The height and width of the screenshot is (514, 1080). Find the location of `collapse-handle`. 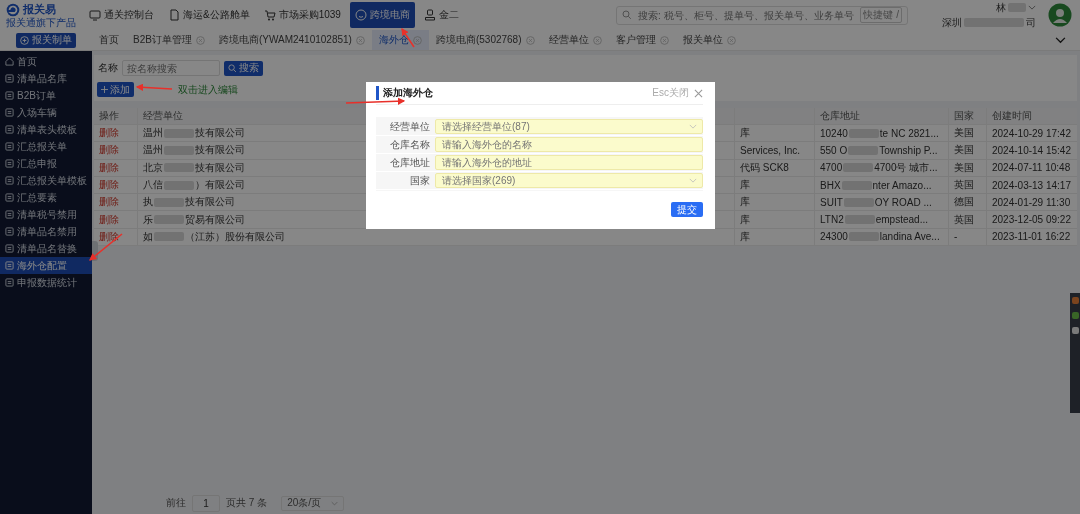

collapse-handle is located at coordinates (95, 251).